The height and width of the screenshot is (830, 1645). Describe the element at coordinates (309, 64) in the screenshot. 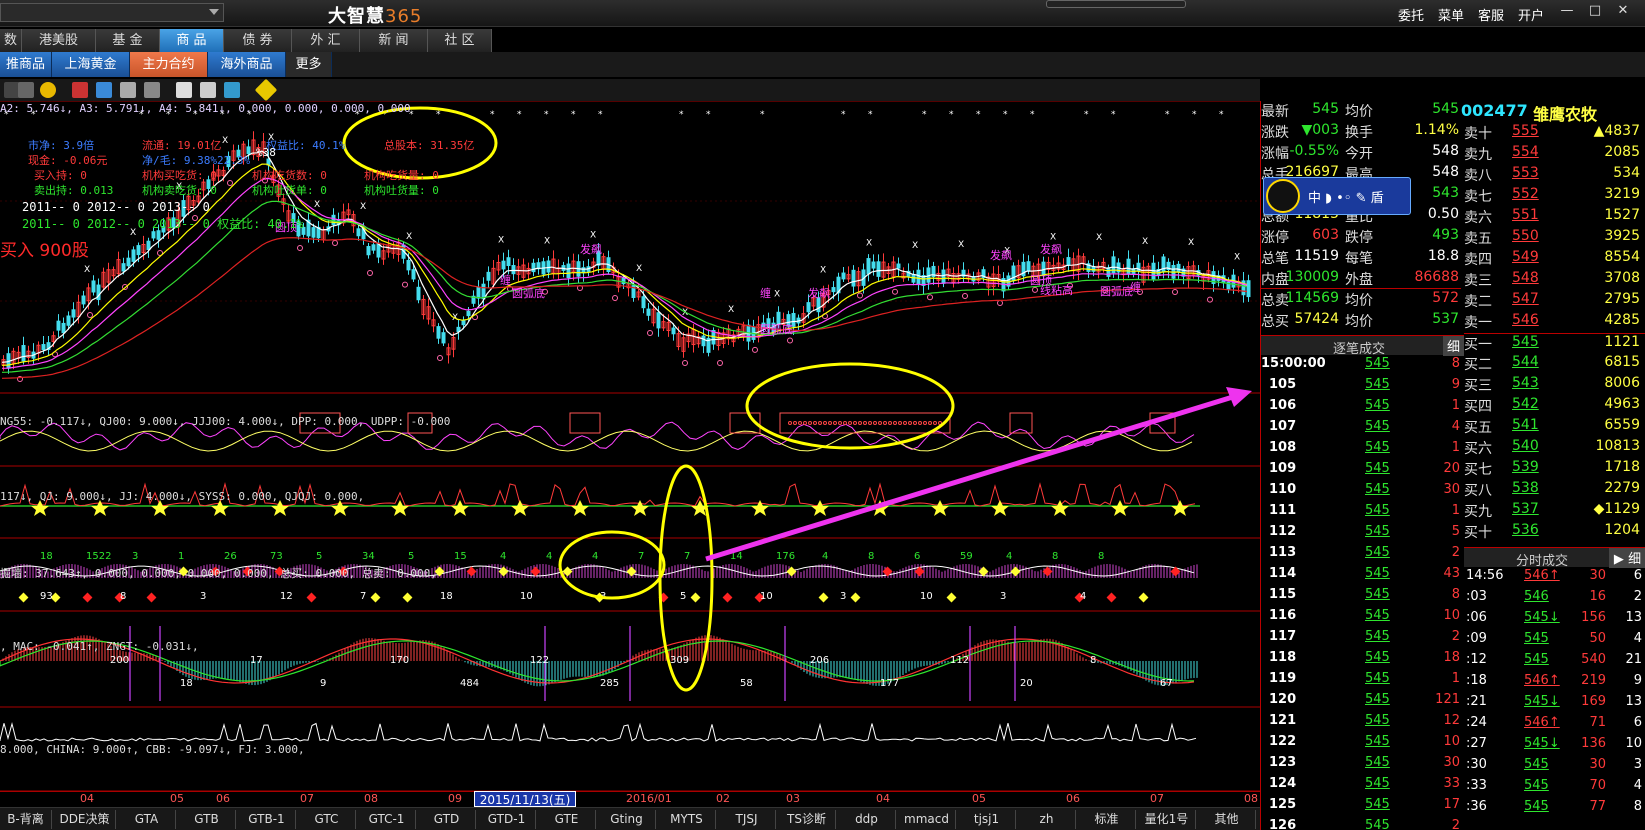

I see `subtab-more: 更多` at that location.